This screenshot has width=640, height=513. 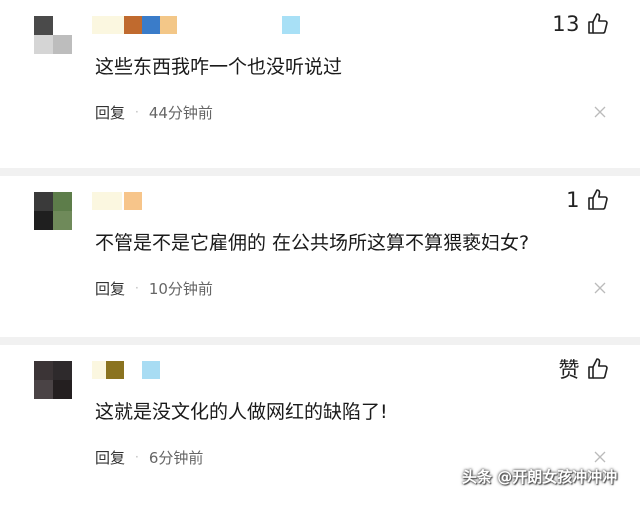 What do you see at coordinates (569, 370) in the screenshot?
I see `like-label: 赞` at bounding box center [569, 370].